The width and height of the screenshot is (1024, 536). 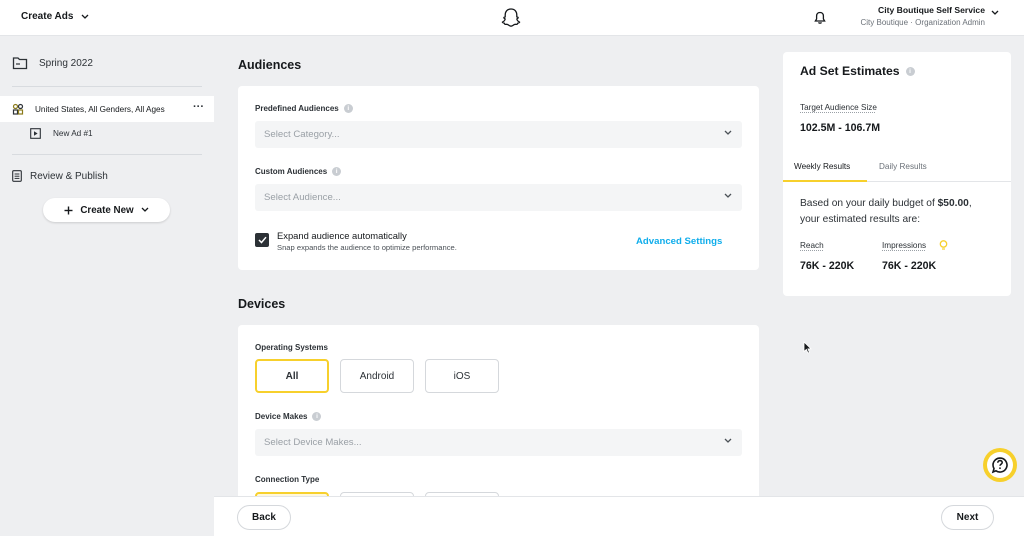 What do you see at coordinates (100, 109) in the screenshot?
I see `sidebar-ad-set-label: United States, All Genders, All Ages` at bounding box center [100, 109].